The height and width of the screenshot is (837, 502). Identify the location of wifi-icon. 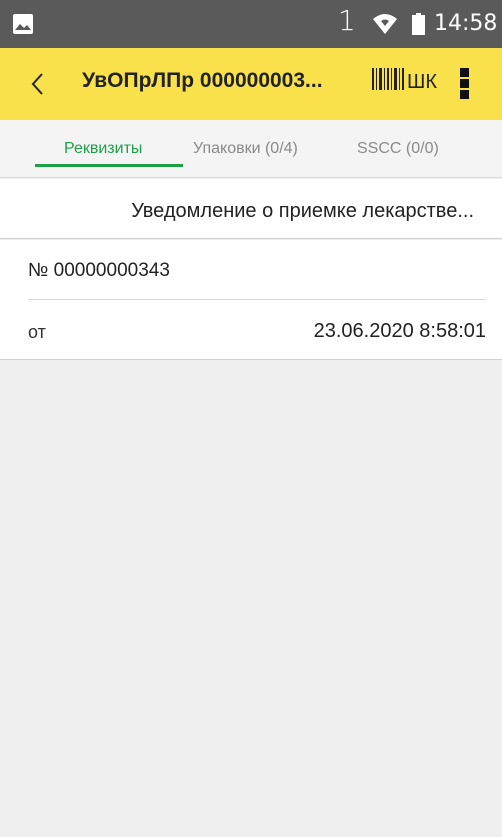
(385, 24).